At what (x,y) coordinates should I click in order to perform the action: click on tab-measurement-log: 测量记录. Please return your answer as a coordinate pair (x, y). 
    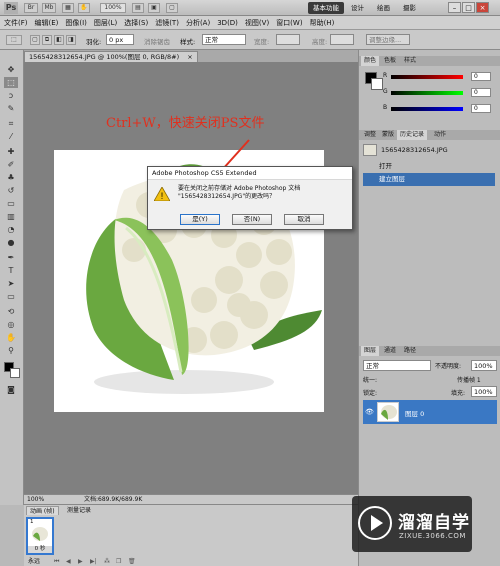
    Looking at the image, I should click on (79, 510).